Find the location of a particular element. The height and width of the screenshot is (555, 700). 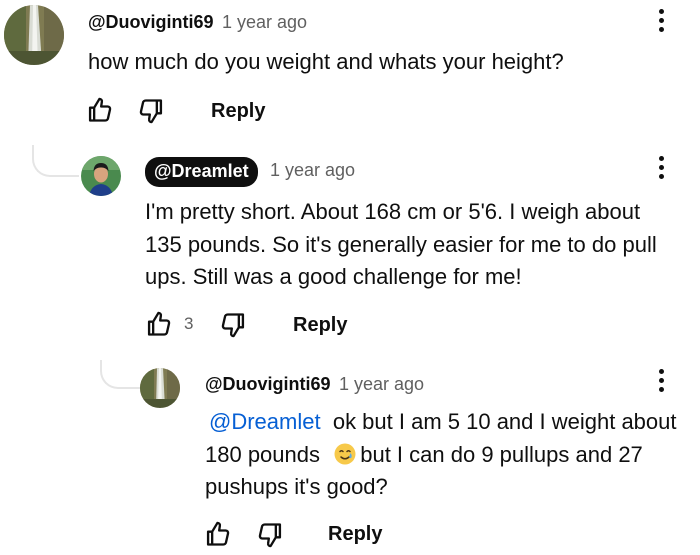

comment-text-line: ups. Still was a good challenge for me! is located at coordinates (333, 276).